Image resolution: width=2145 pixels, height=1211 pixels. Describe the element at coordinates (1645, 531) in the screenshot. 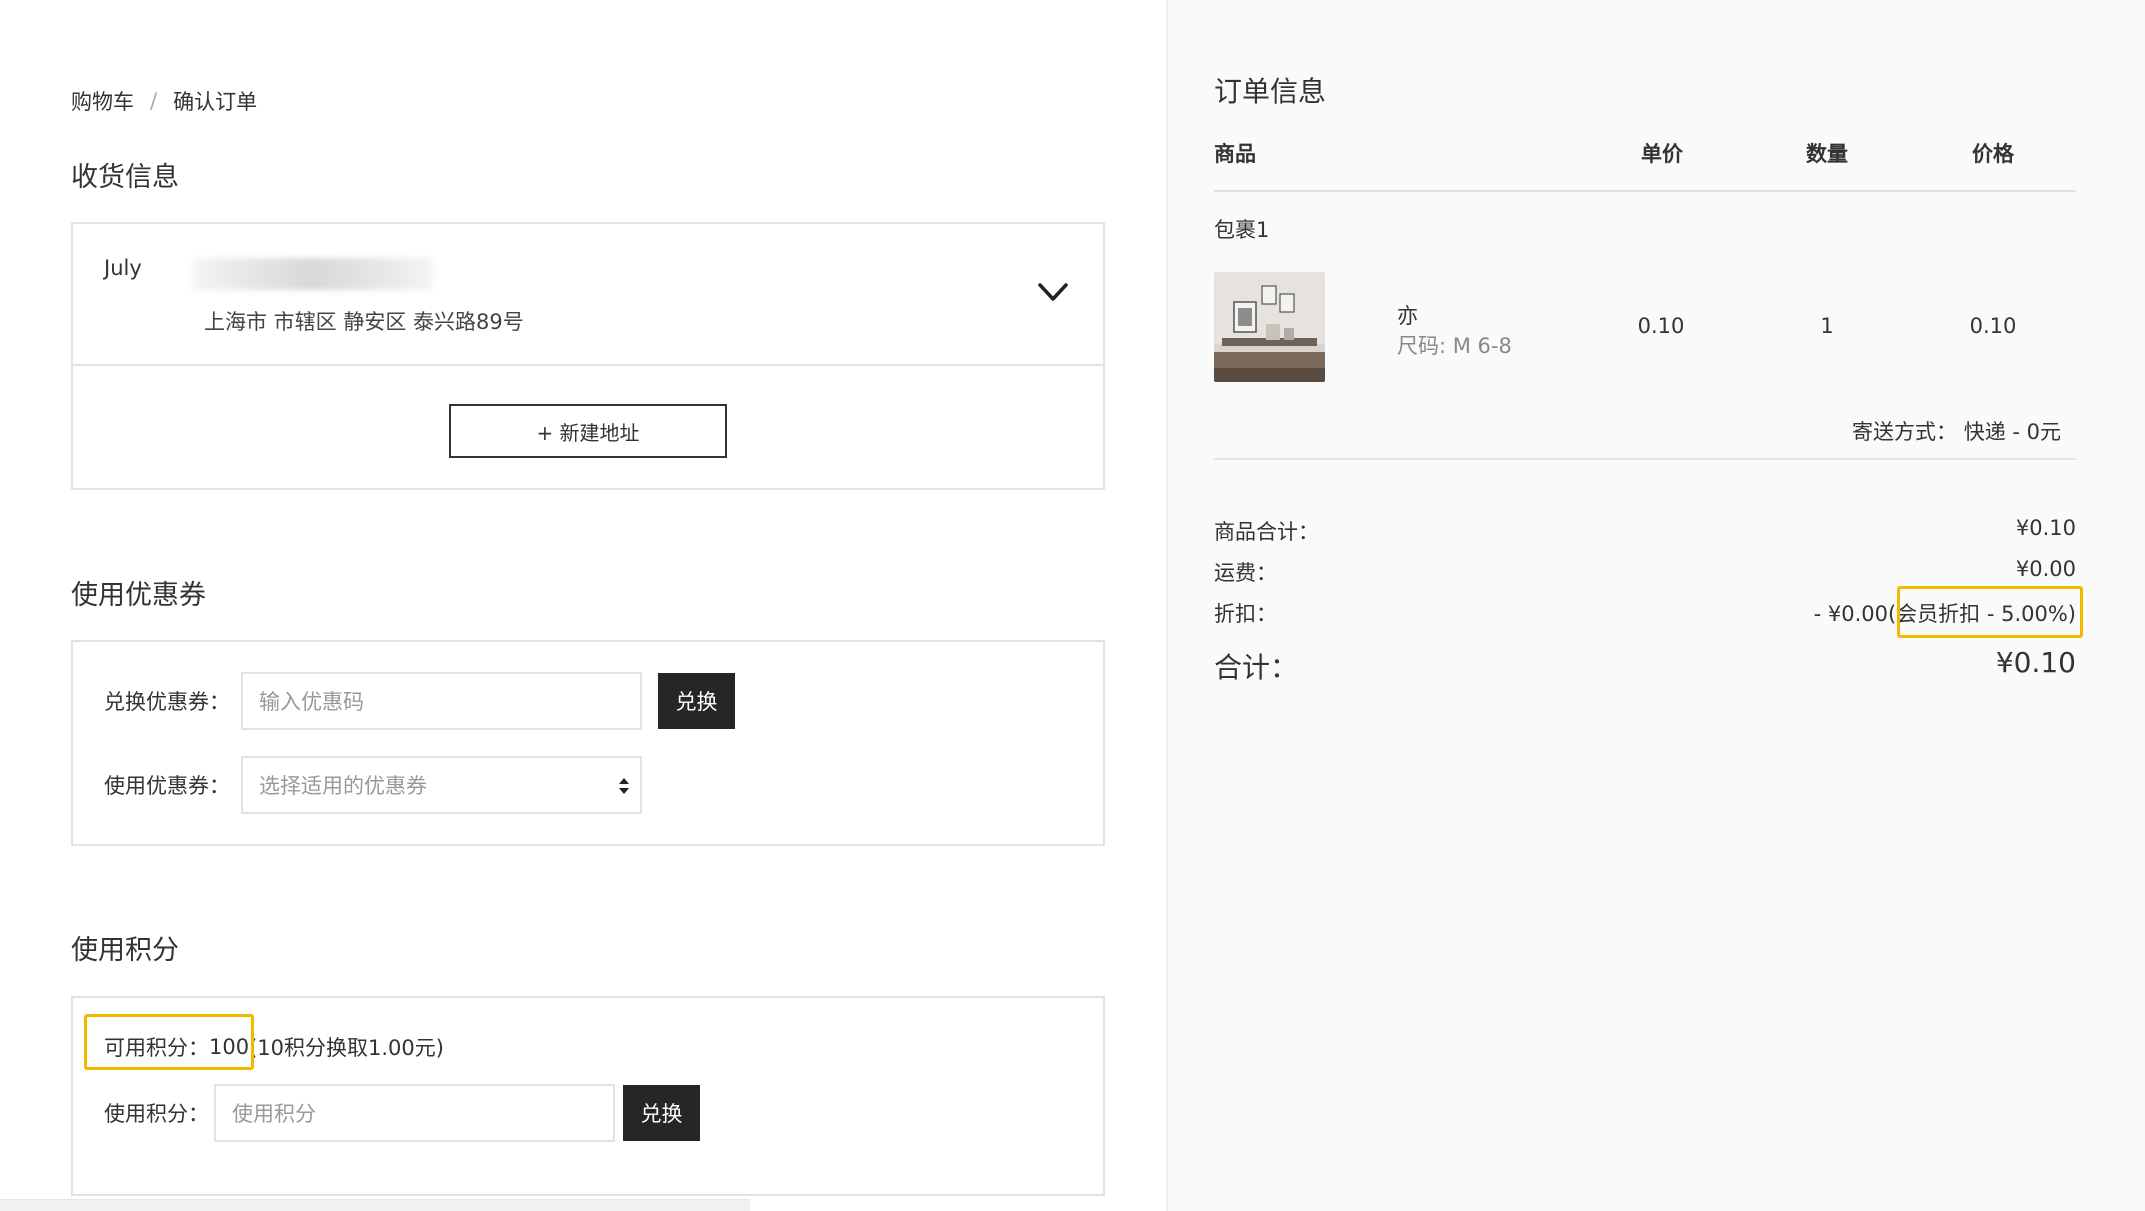

I see `subtotal-row: 商品合计： ¥0.10` at that location.